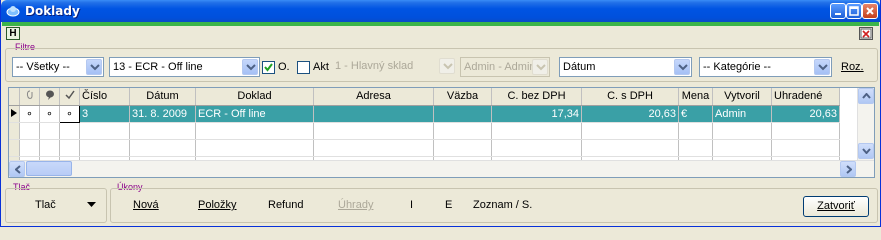  Describe the element at coordinates (462, 97) in the screenshot. I see `column-header-vazba: Väzba` at that location.